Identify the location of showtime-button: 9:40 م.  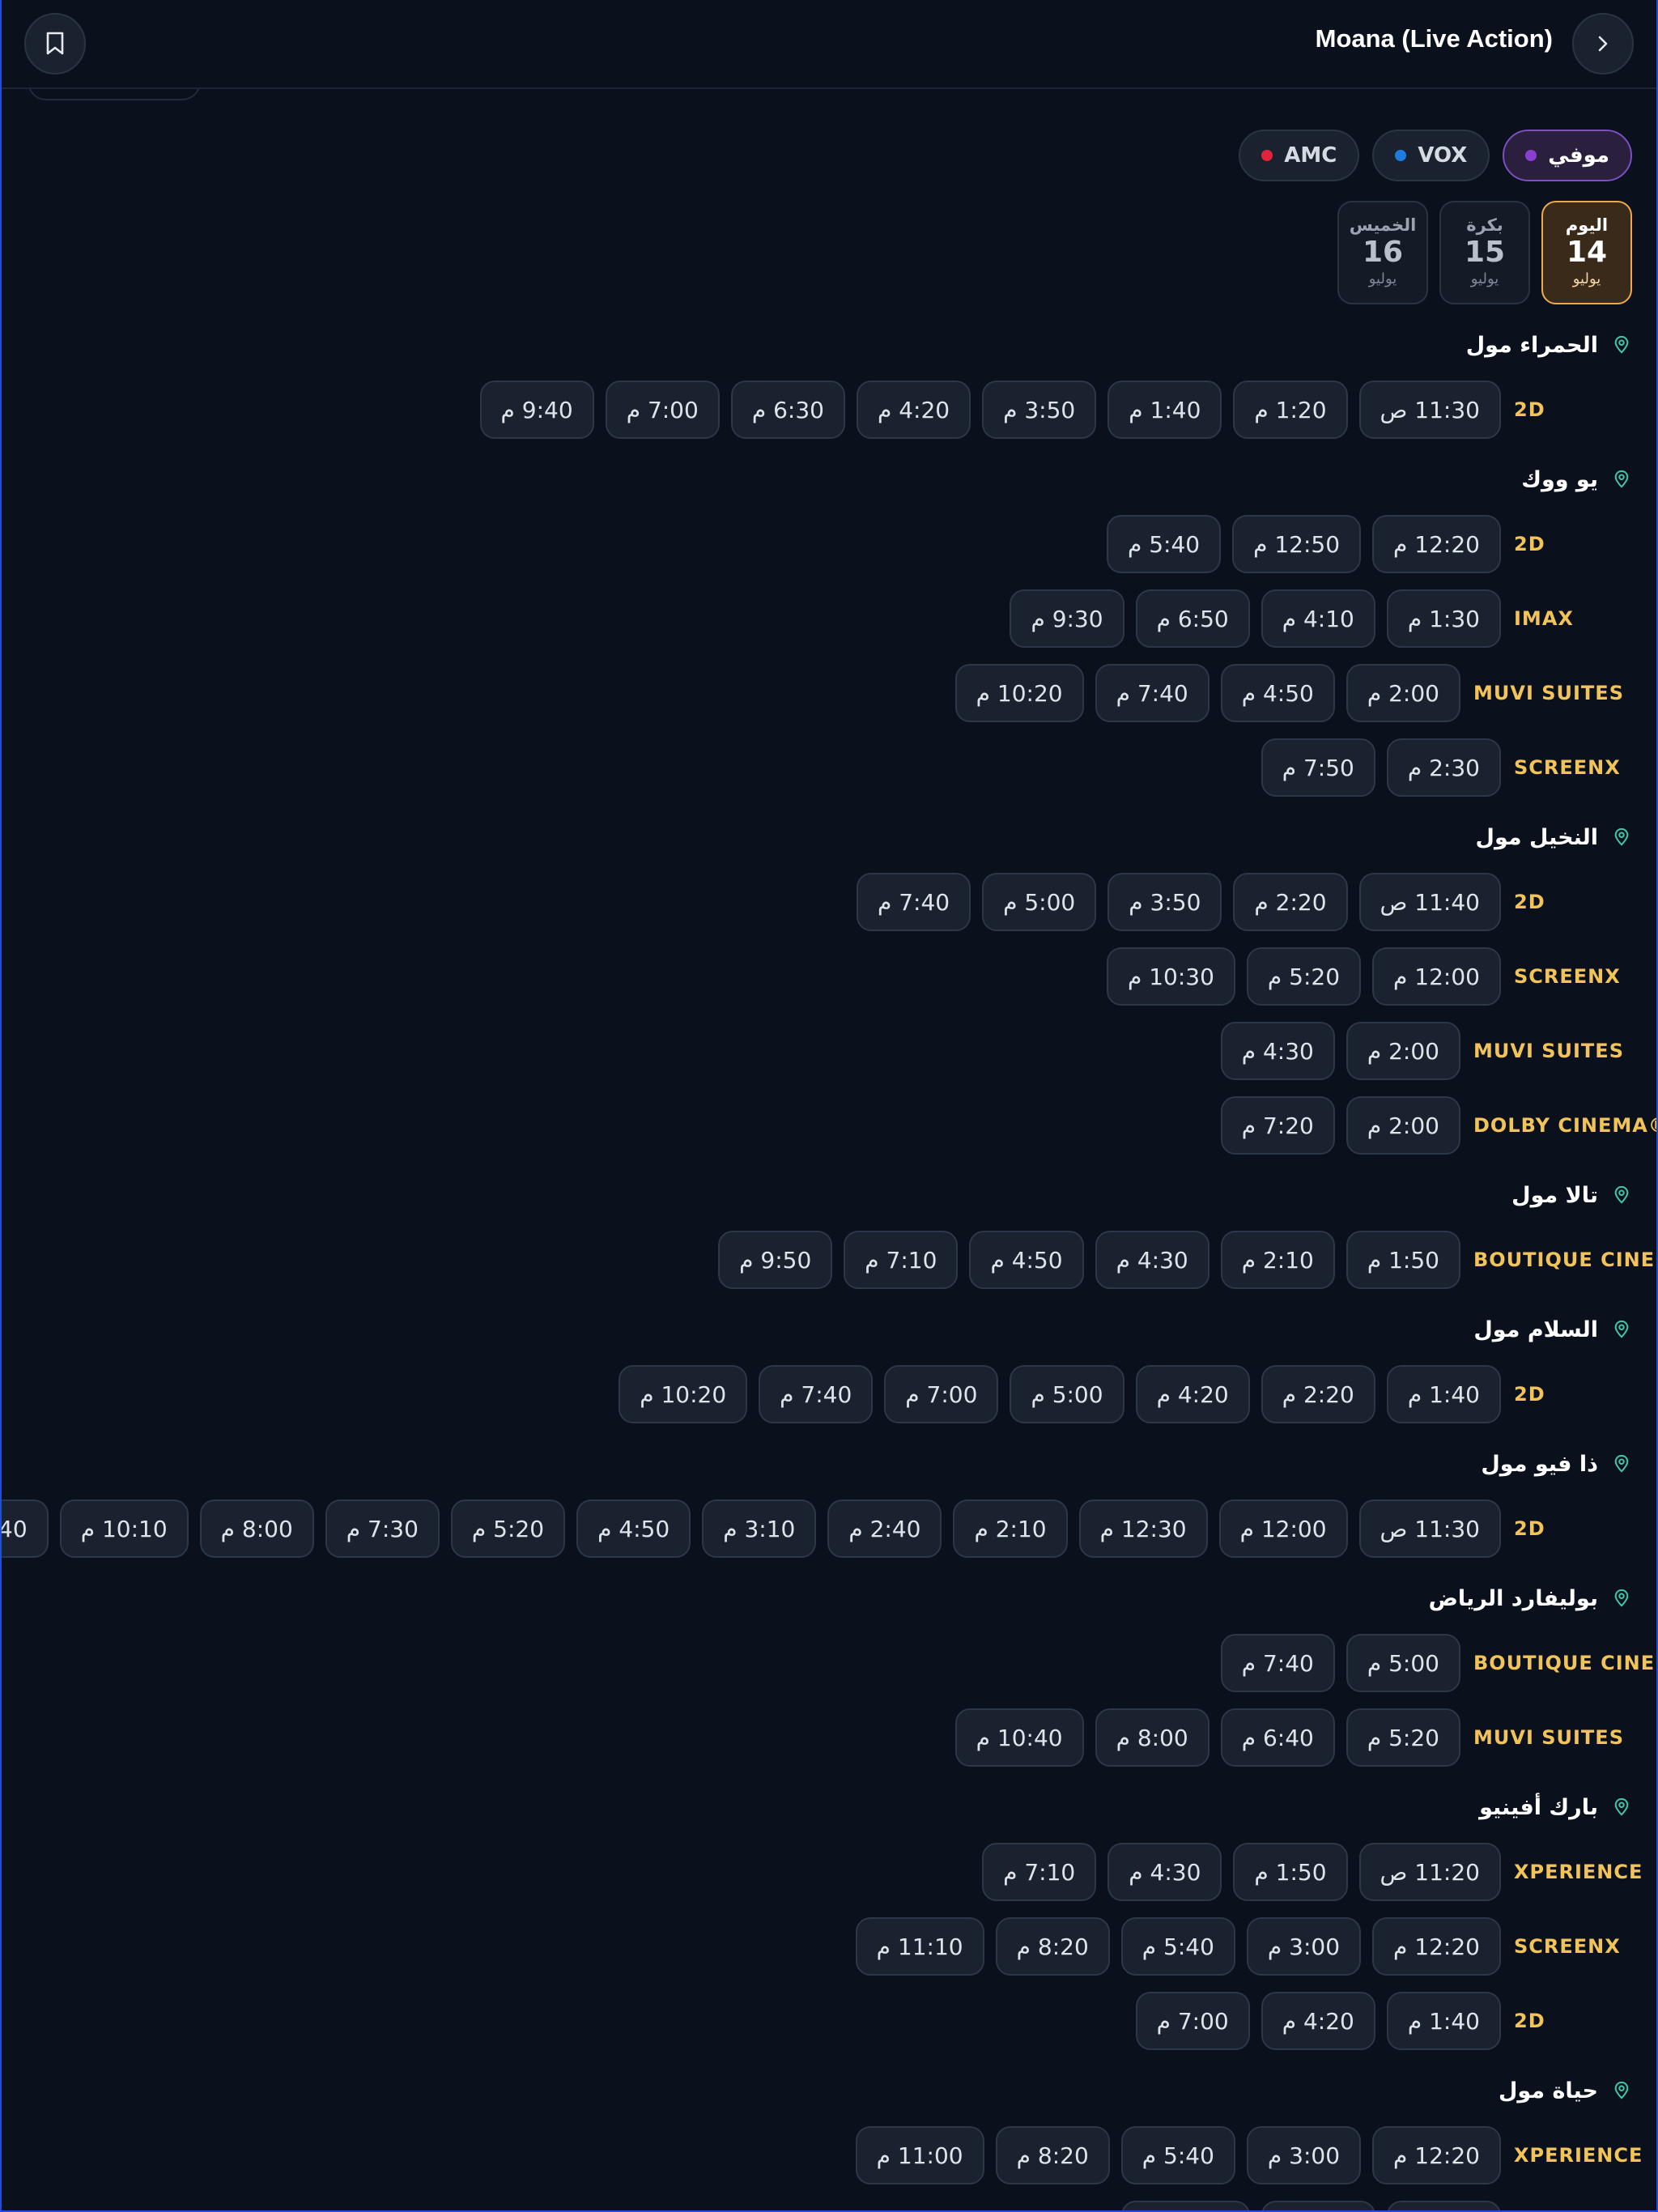
(536, 410).